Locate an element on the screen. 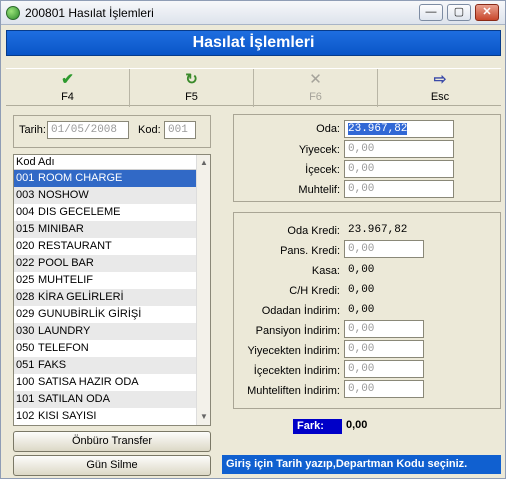  title-bar: 200801 Hasılat İşlemleri — ▢ ✕ is located at coordinates (253, 13).